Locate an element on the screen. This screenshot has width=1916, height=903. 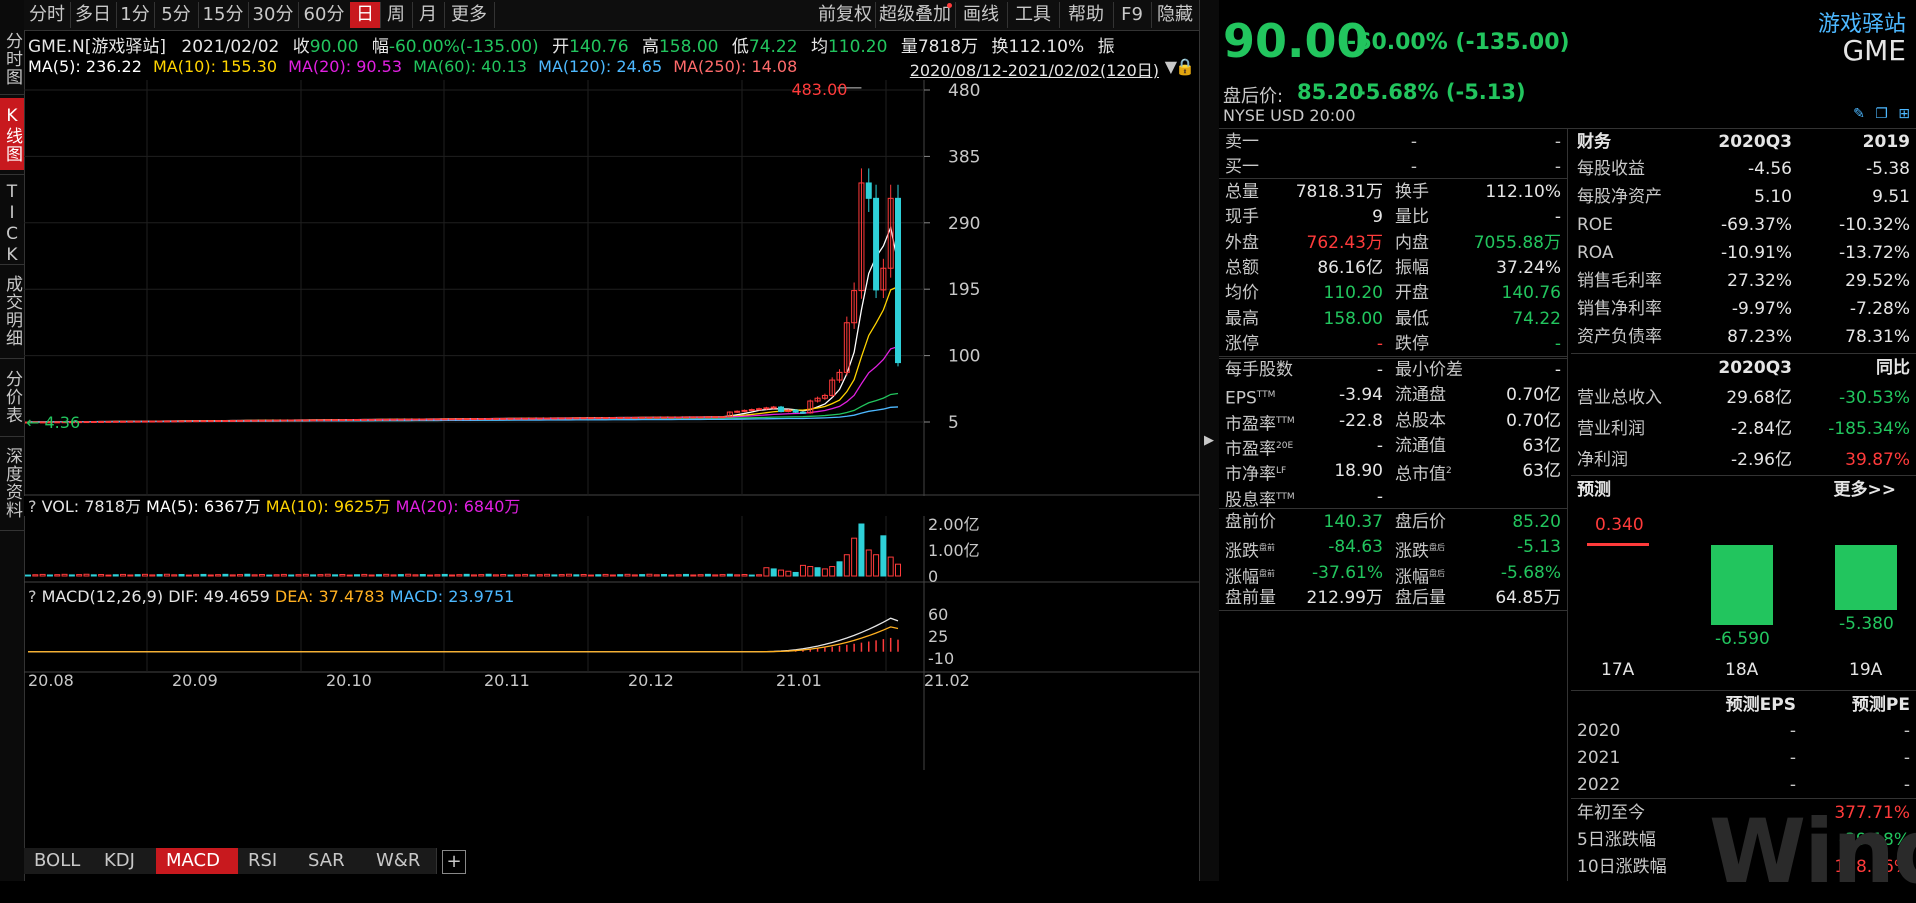
period-10: 更多 is located at coordinates (469, 15).